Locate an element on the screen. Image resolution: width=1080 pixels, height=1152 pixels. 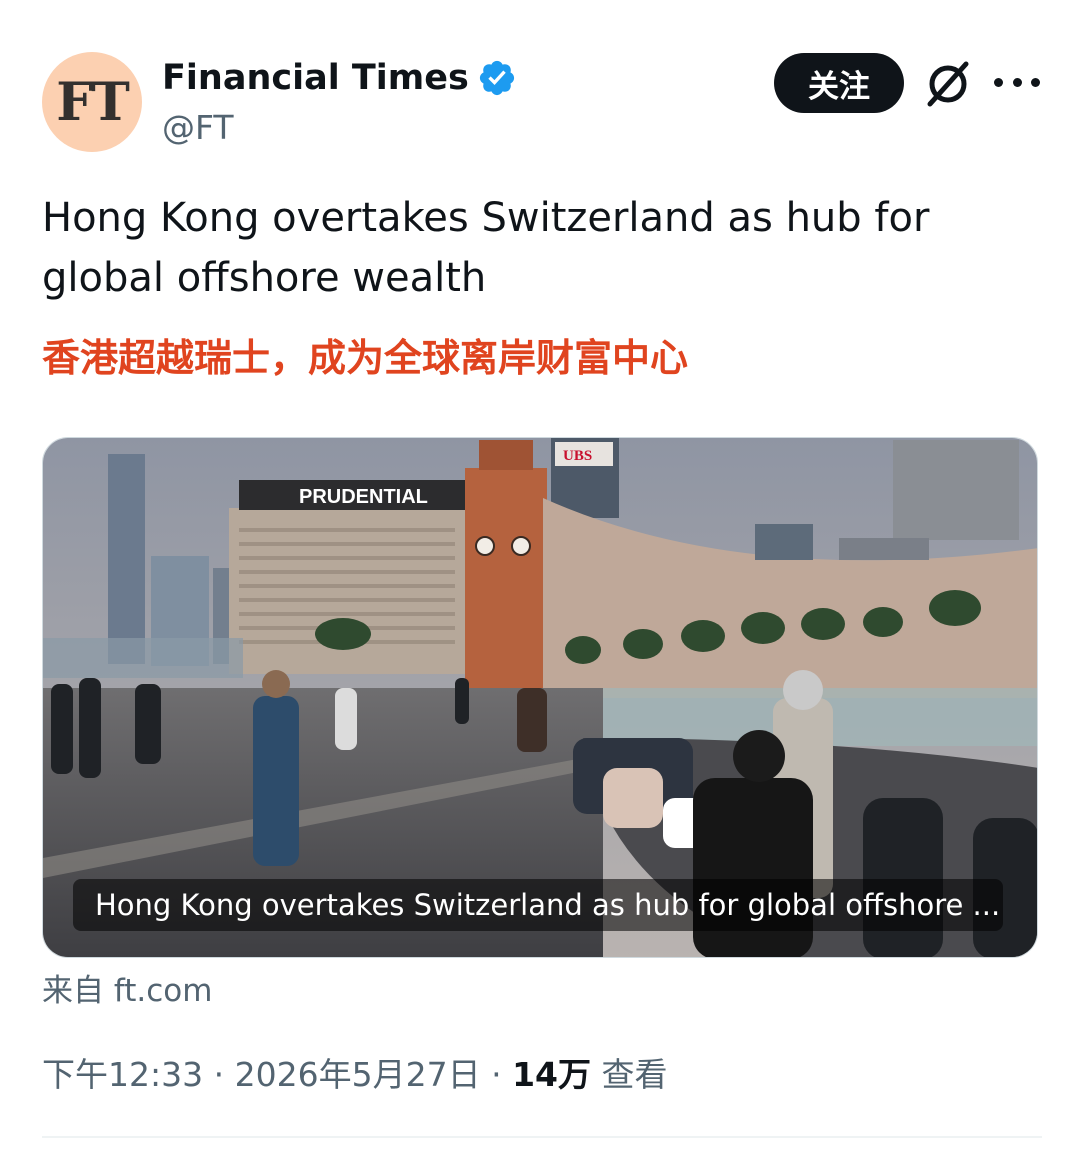
views-count: 14万 is located at coordinates (551, 1074).